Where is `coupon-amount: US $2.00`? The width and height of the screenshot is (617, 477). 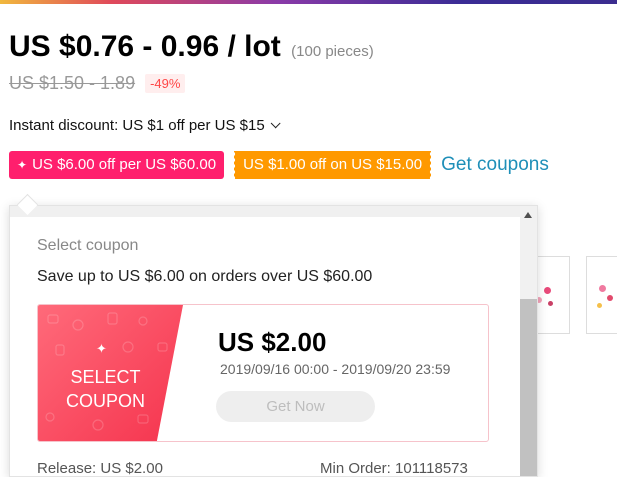 coupon-amount: US $2.00 is located at coordinates (272, 342).